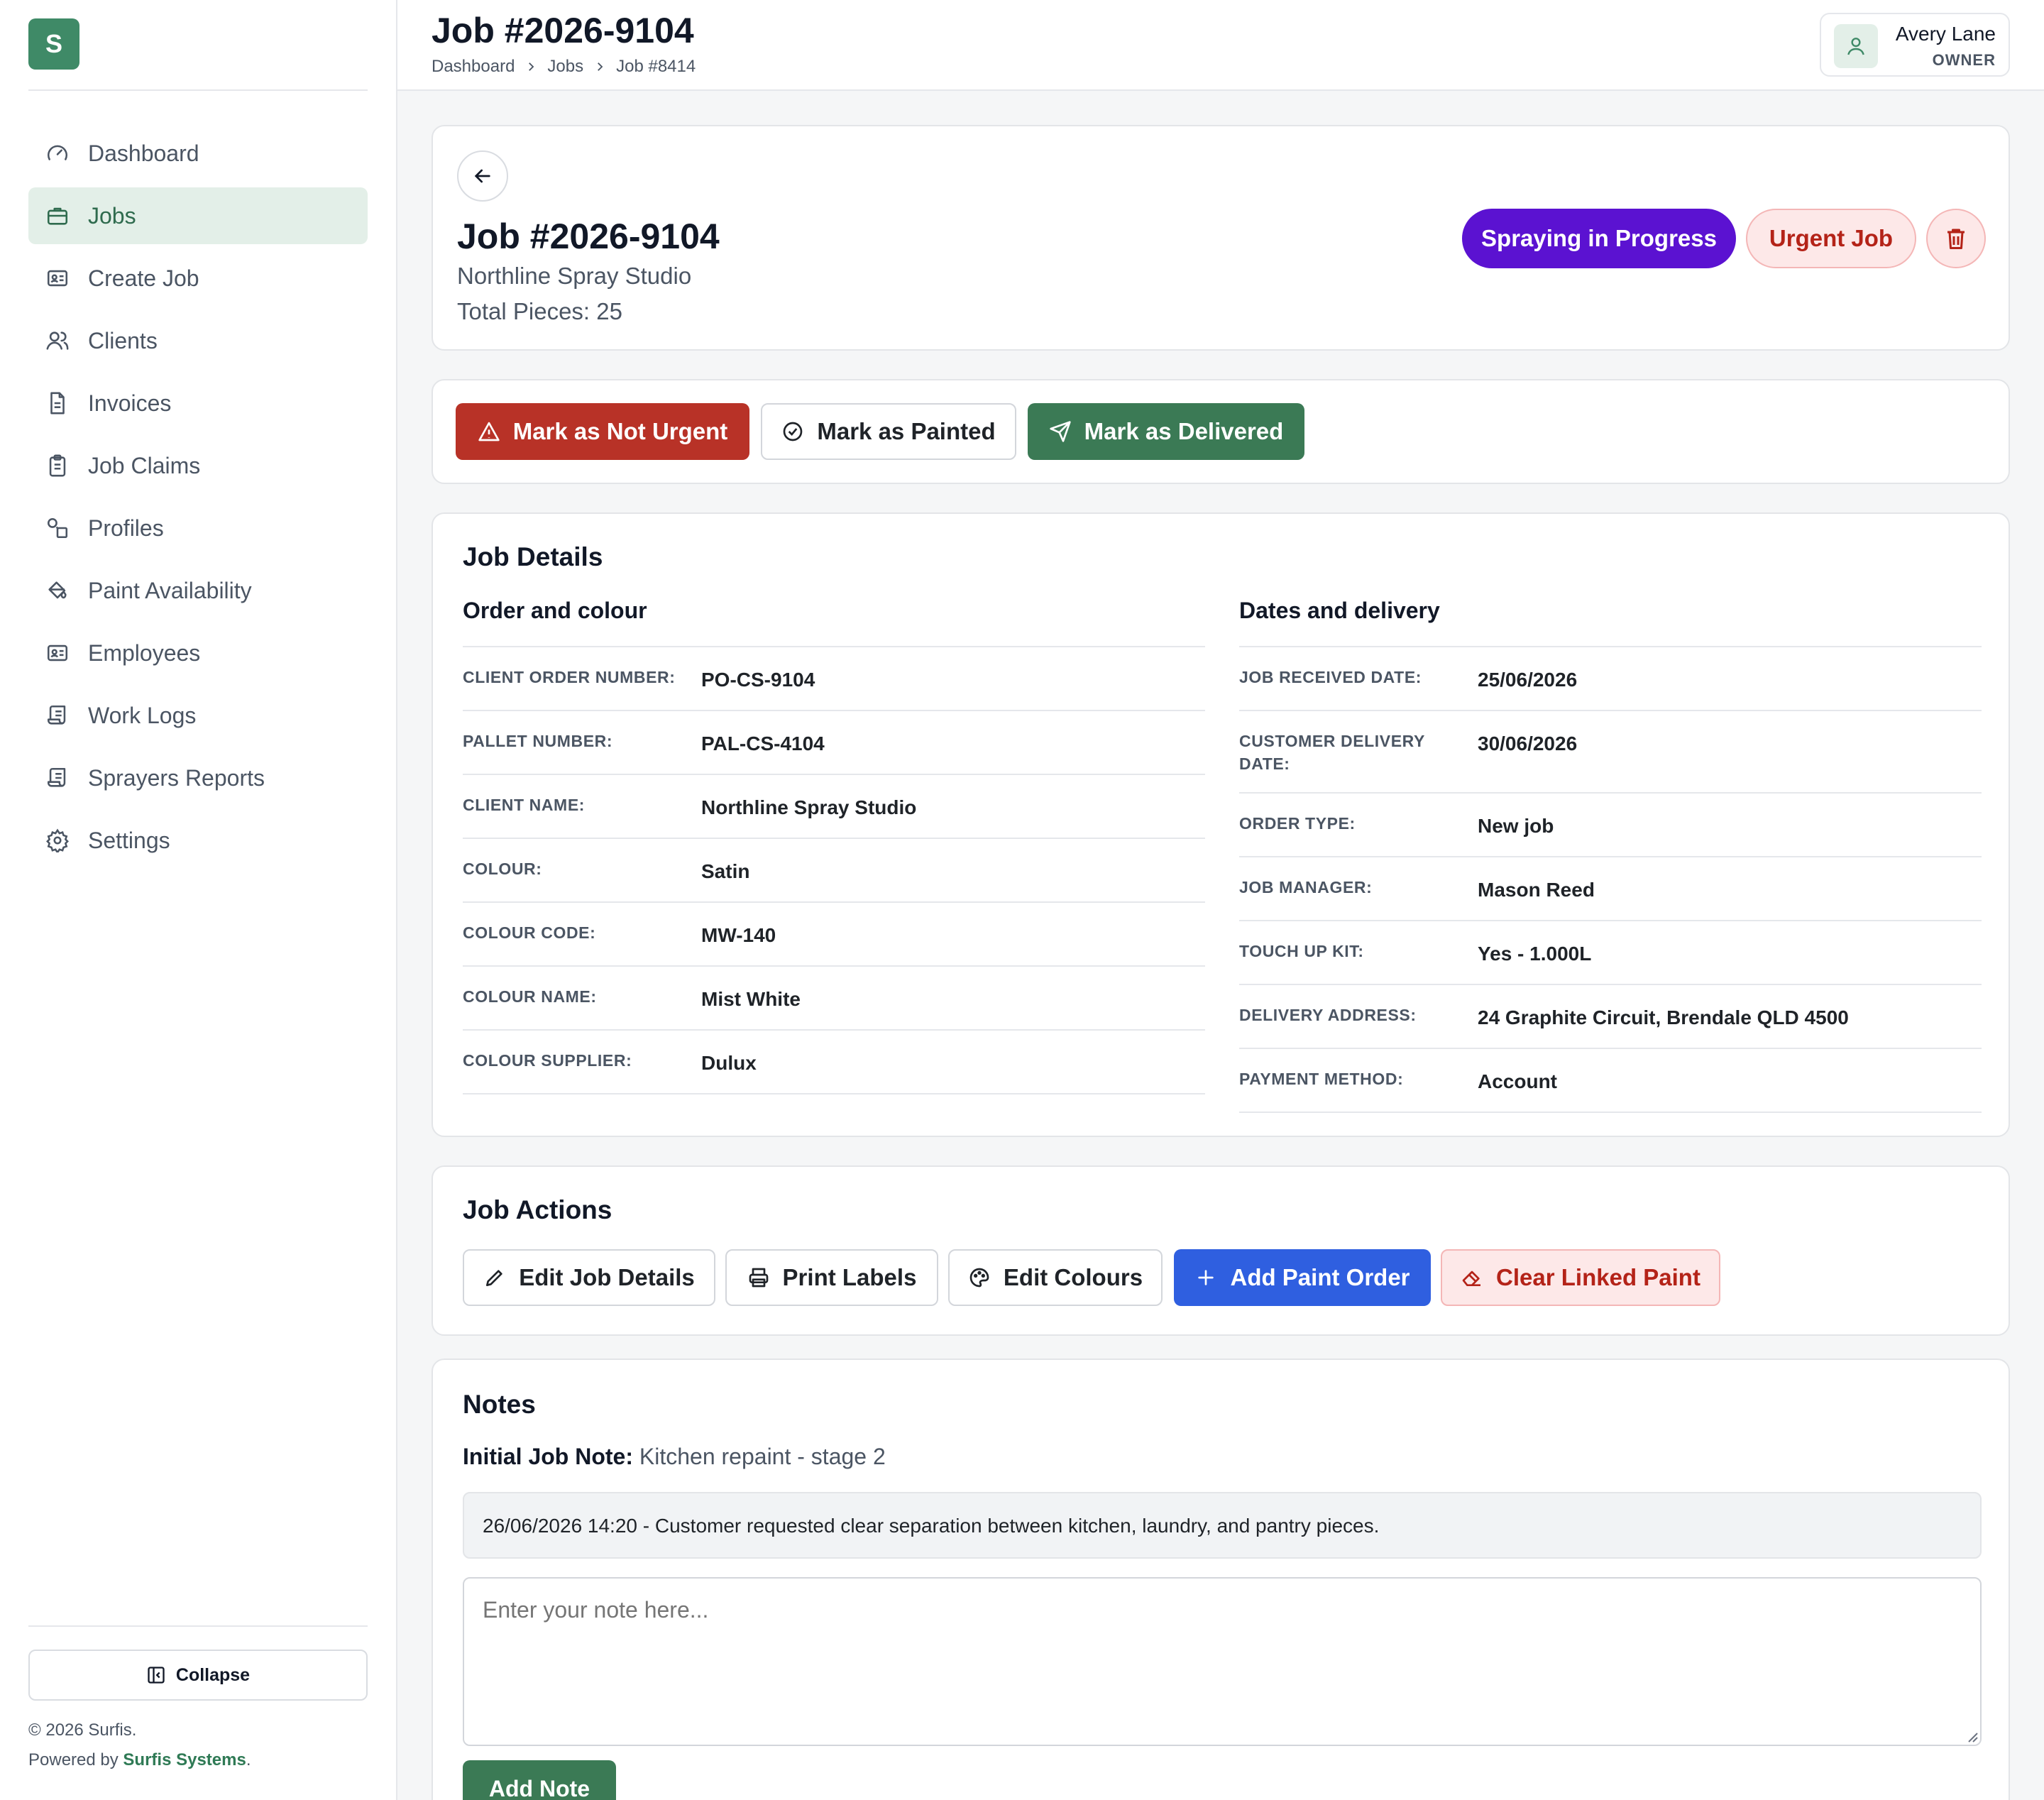 This screenshot has height=1800, width=2044. I want to click on detail-key: PALLET NUMBER:, so click(538, 741).